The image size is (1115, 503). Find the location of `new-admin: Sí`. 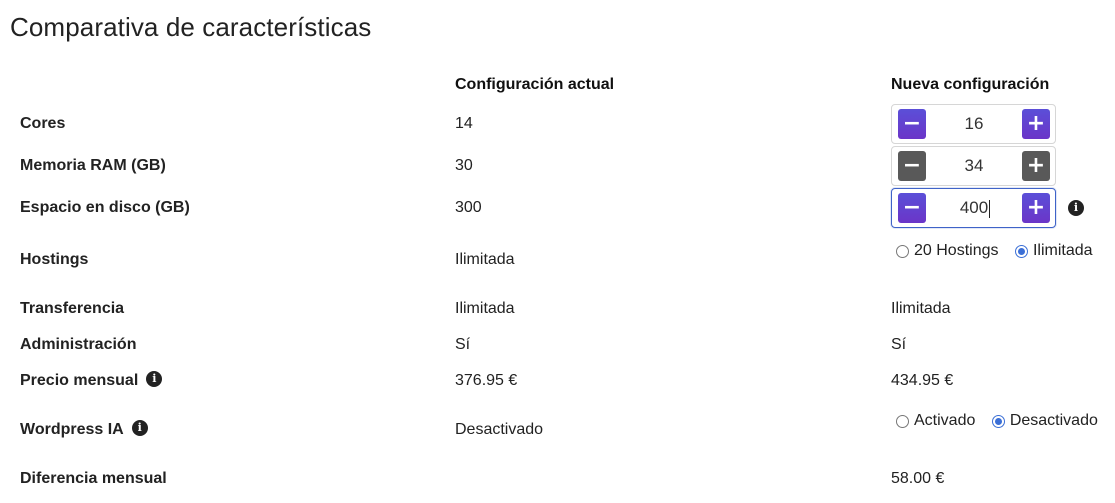

new-admin: Sí is located at coordinates (899, 344).